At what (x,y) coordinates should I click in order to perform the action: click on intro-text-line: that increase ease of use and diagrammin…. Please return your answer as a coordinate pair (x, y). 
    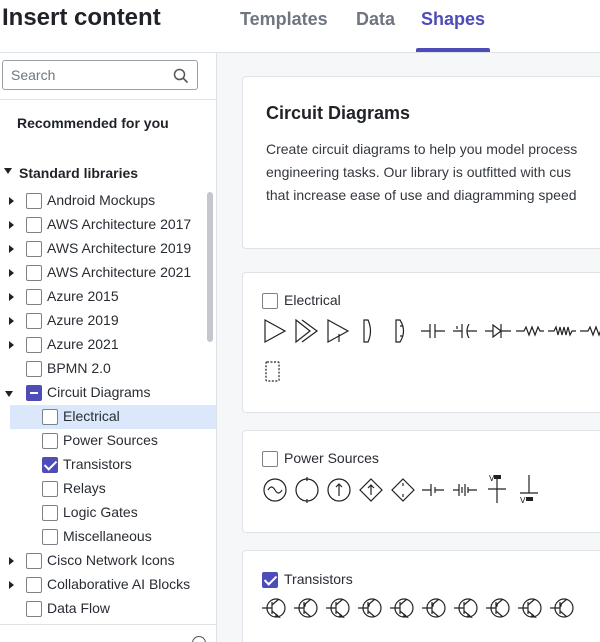
    Looking at the image, I should click on (421, 195).